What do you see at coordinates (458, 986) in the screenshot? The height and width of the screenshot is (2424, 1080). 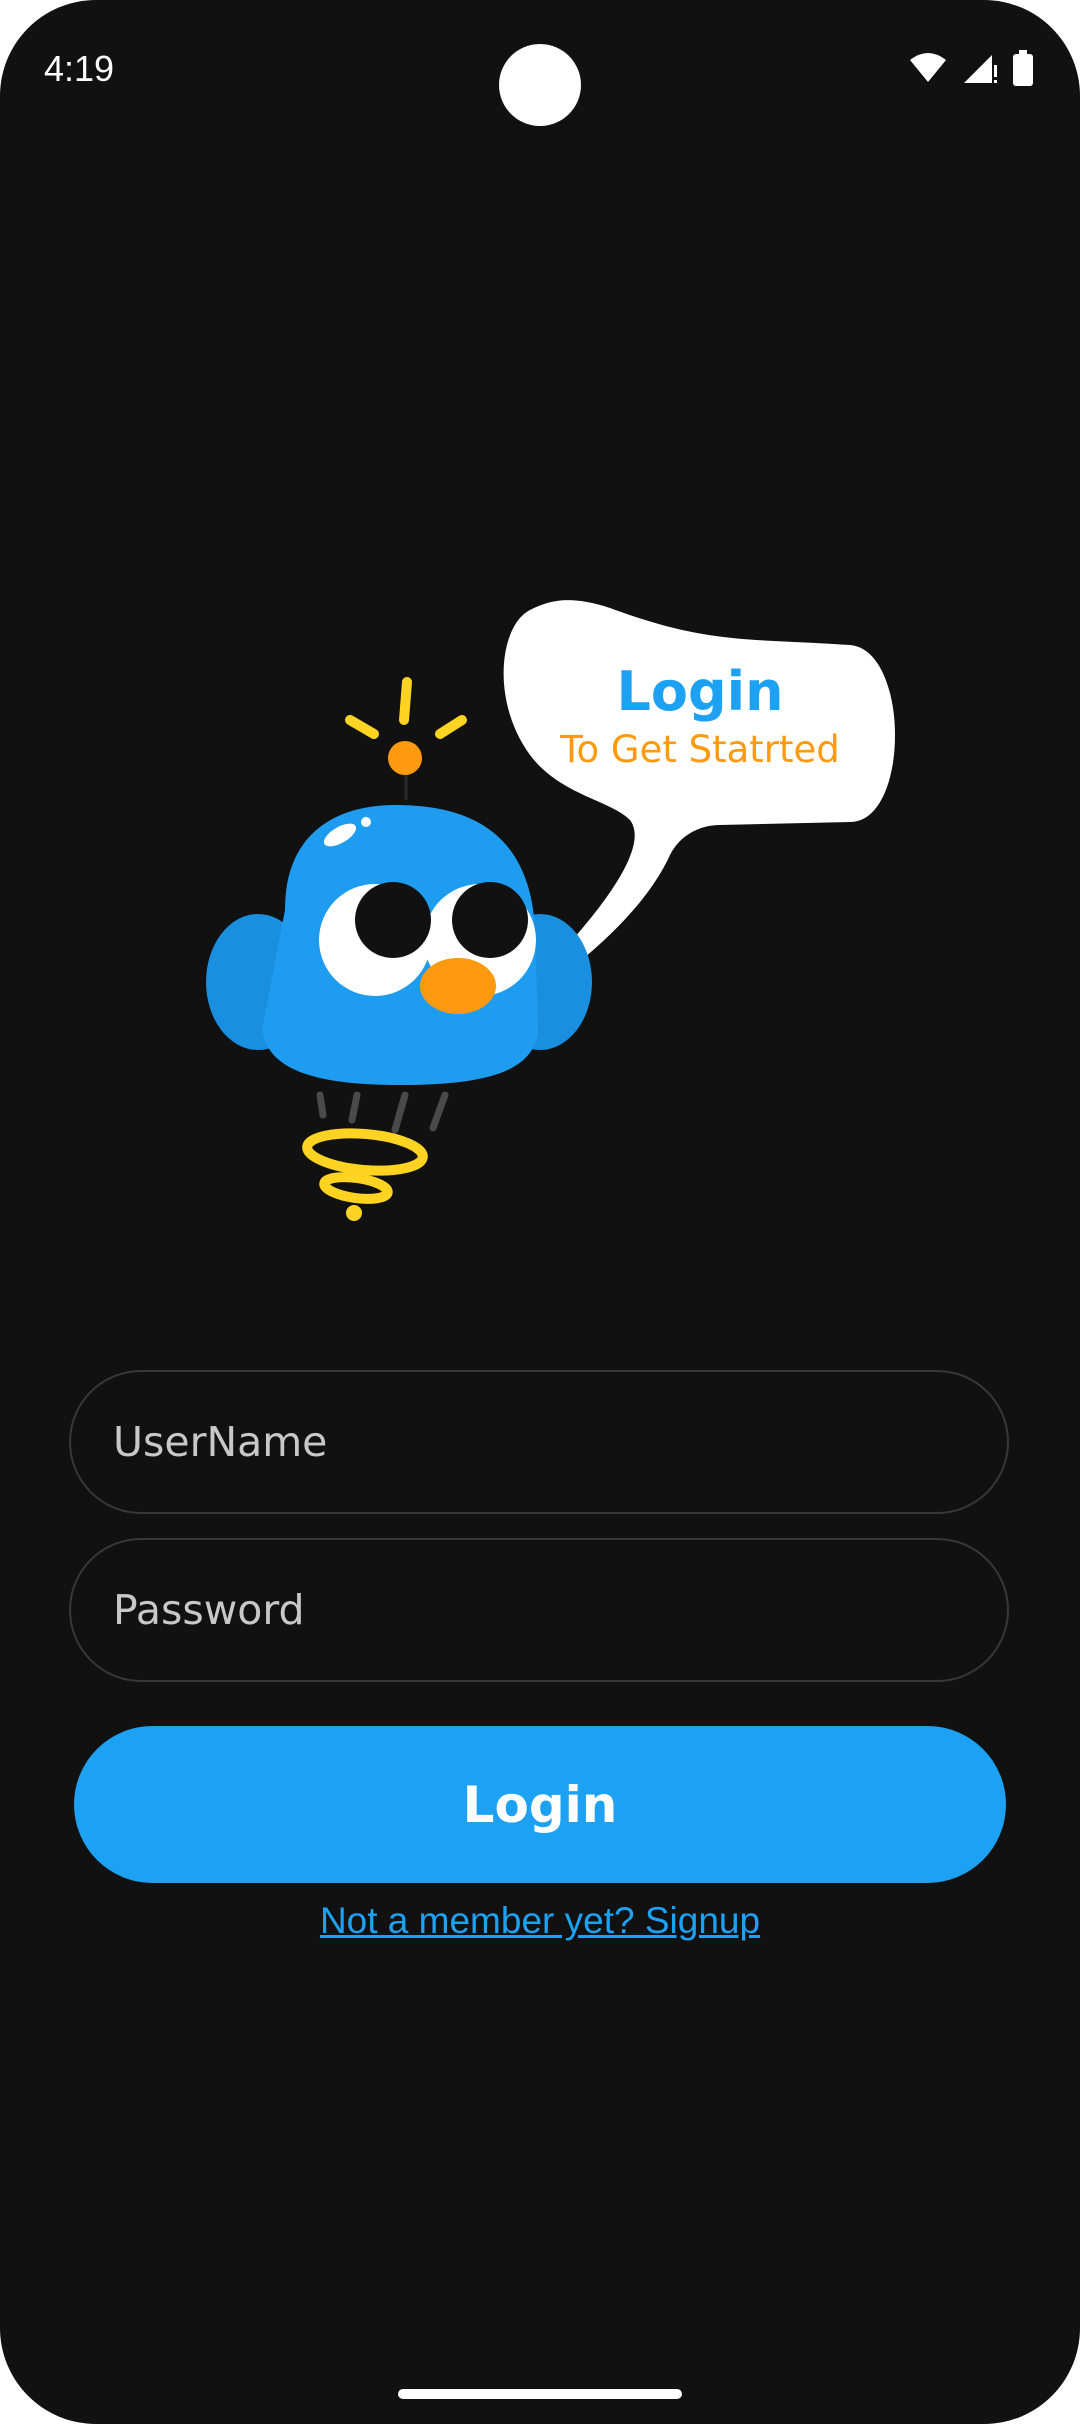 I see `mascot-beak` at bounding box center [458, 986].